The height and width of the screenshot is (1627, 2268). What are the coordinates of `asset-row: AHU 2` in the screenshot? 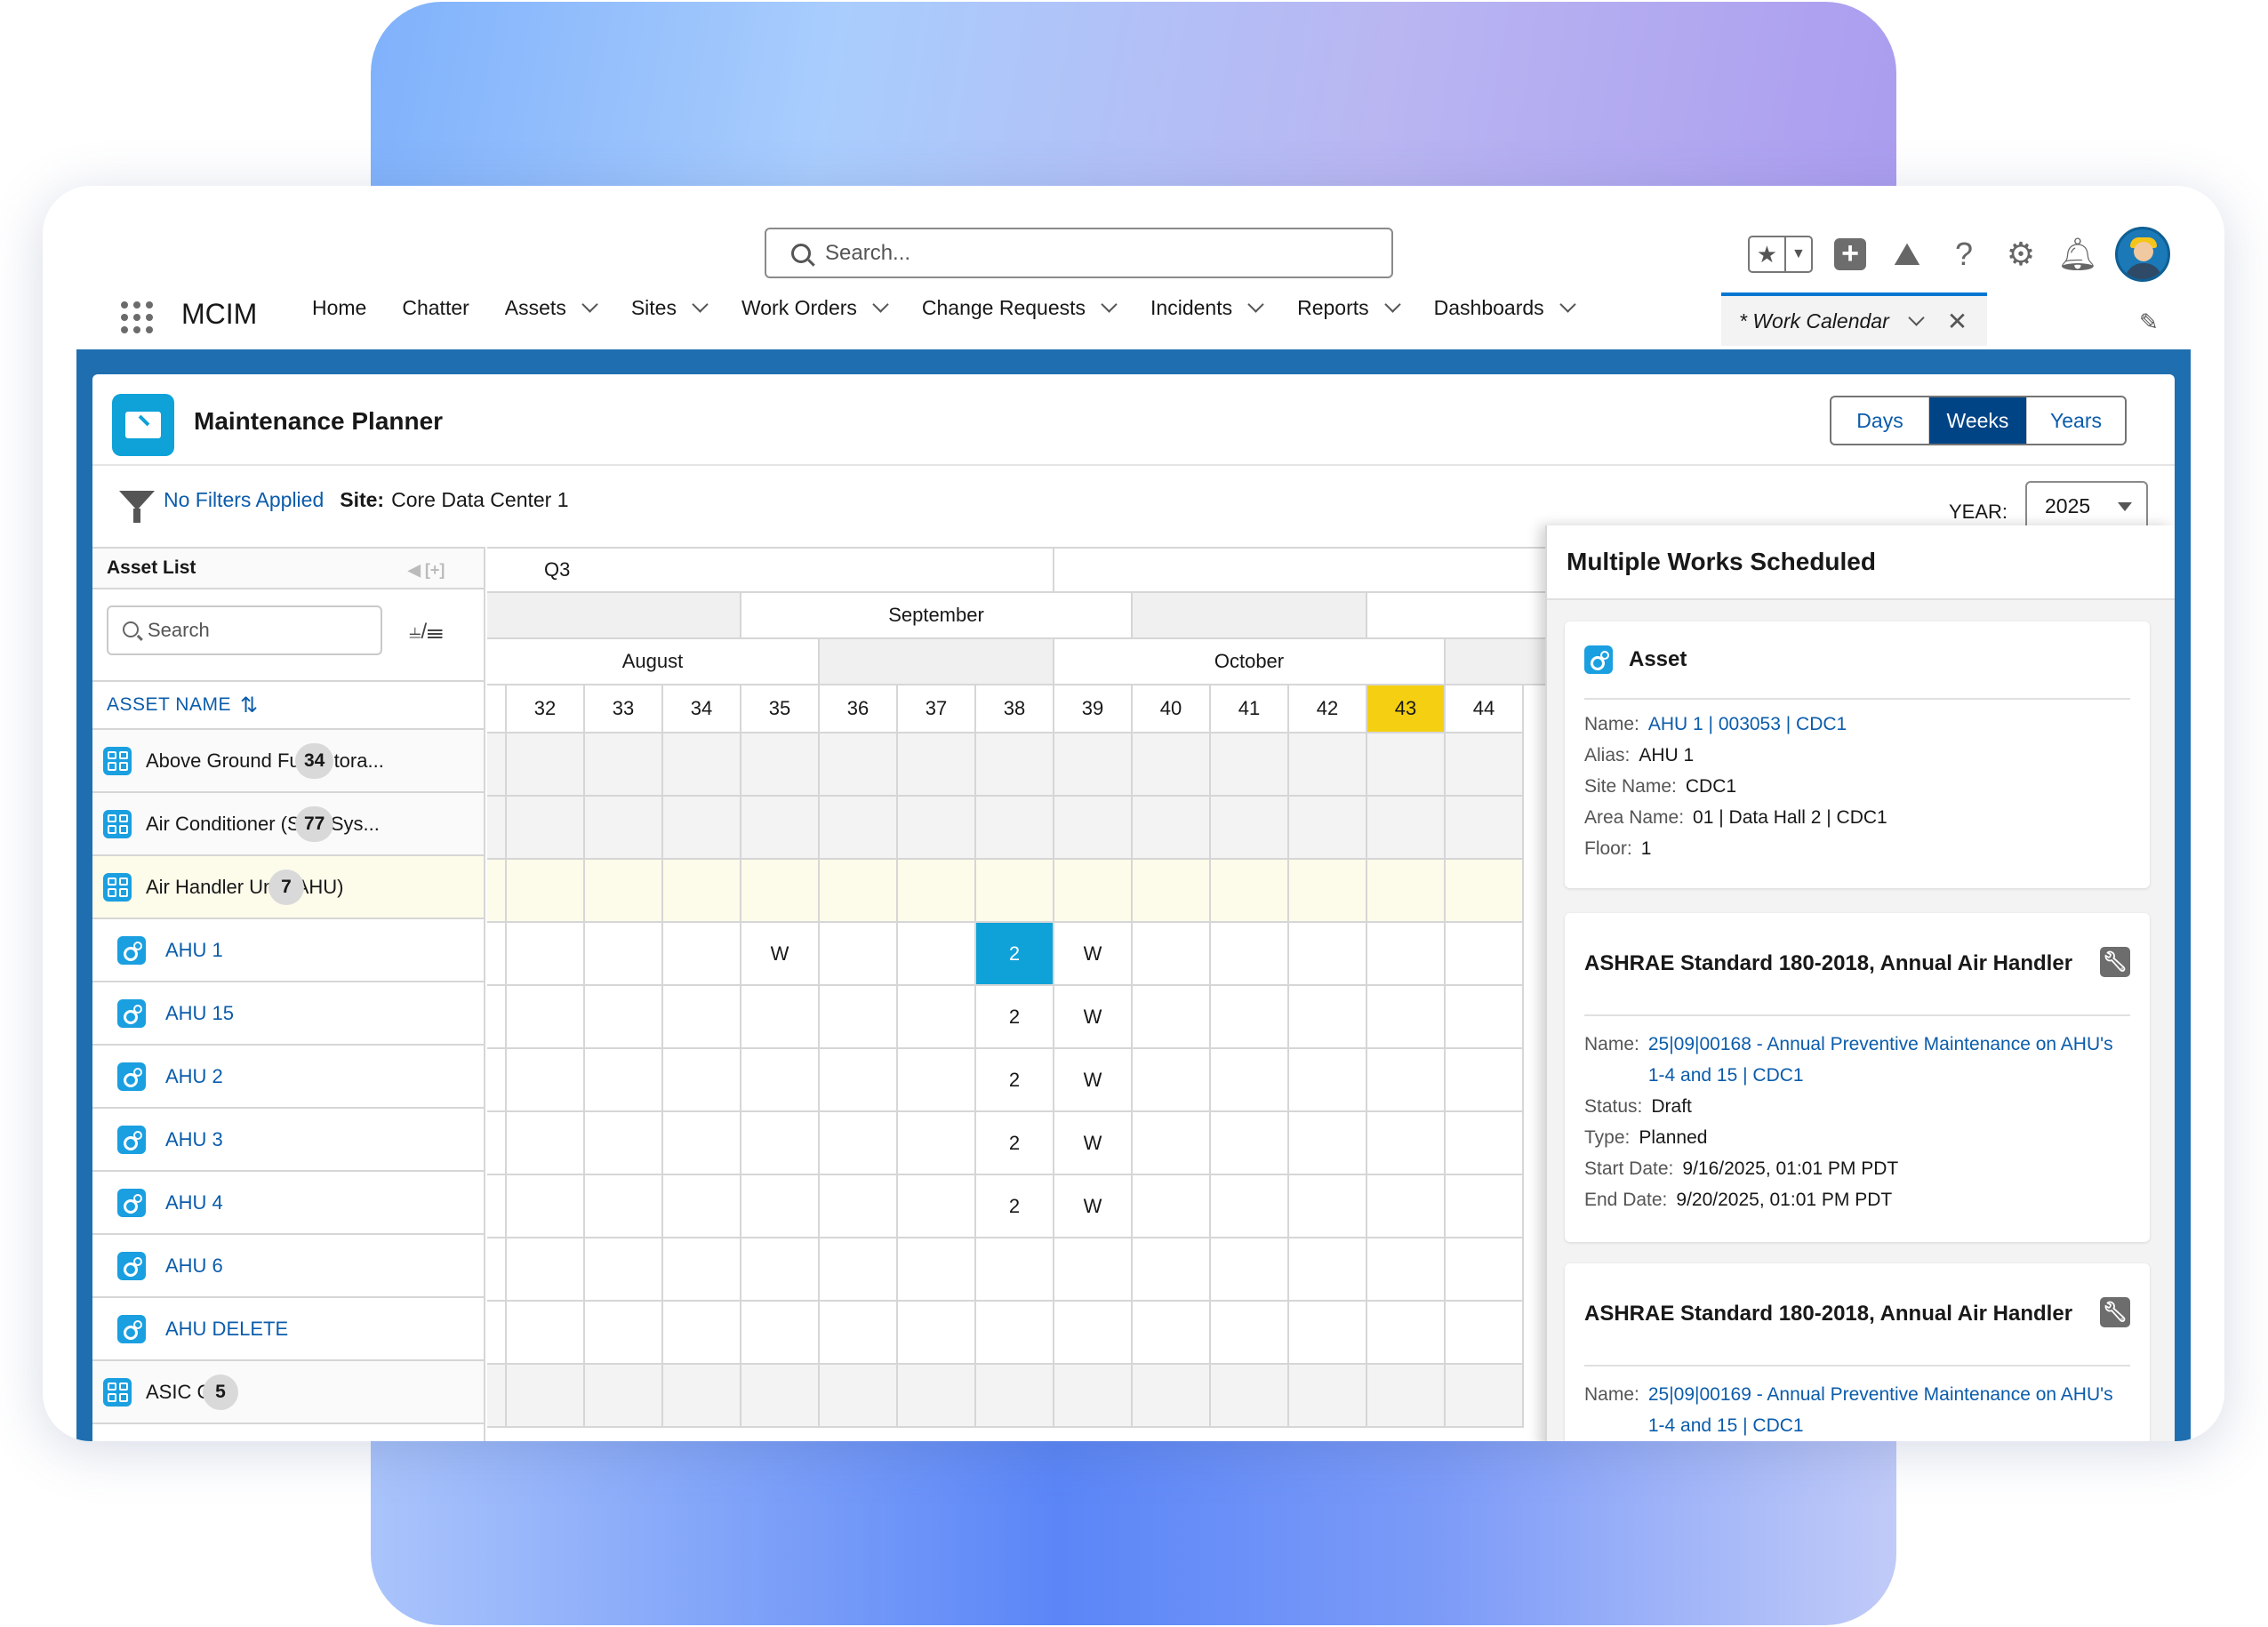 It's located at (288, 1077).